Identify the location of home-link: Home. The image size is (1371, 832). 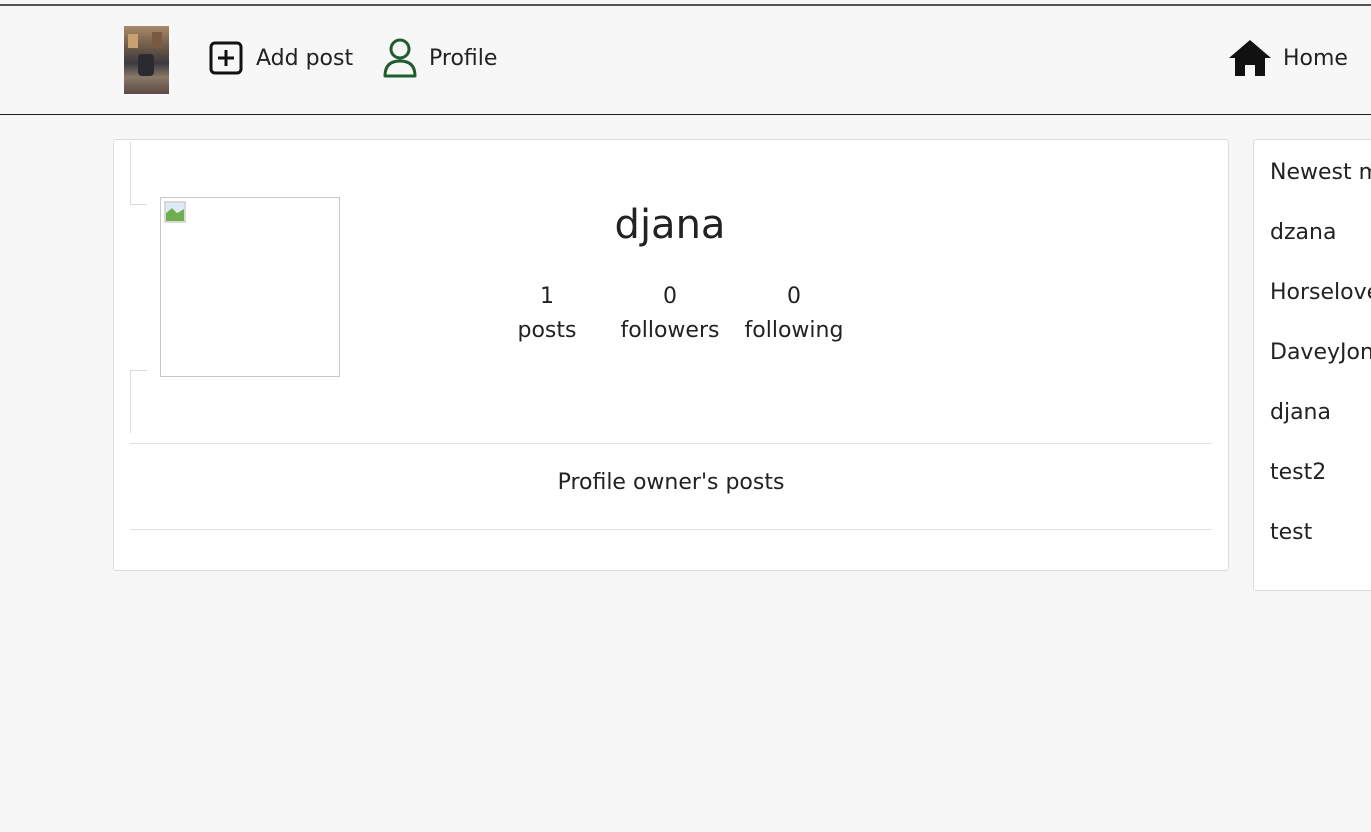
(1287, 58).